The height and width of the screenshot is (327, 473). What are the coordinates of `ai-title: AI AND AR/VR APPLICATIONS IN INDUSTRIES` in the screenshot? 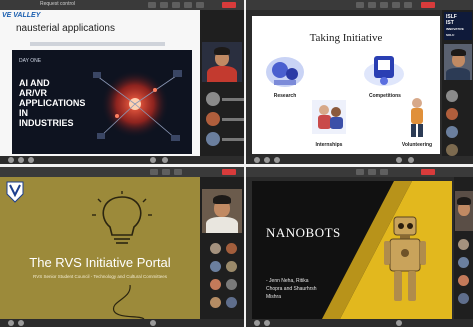 It's located at (52, 103).